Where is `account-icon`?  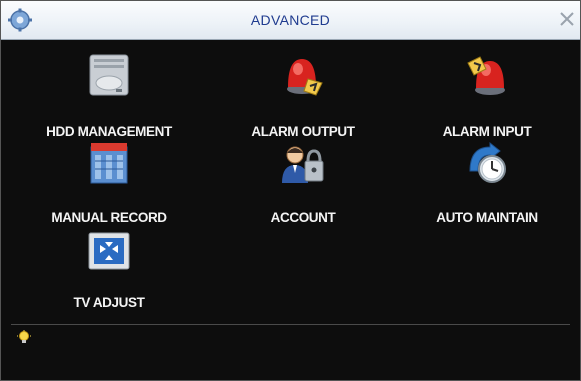
account-icon is located at coordinates (303, 164).